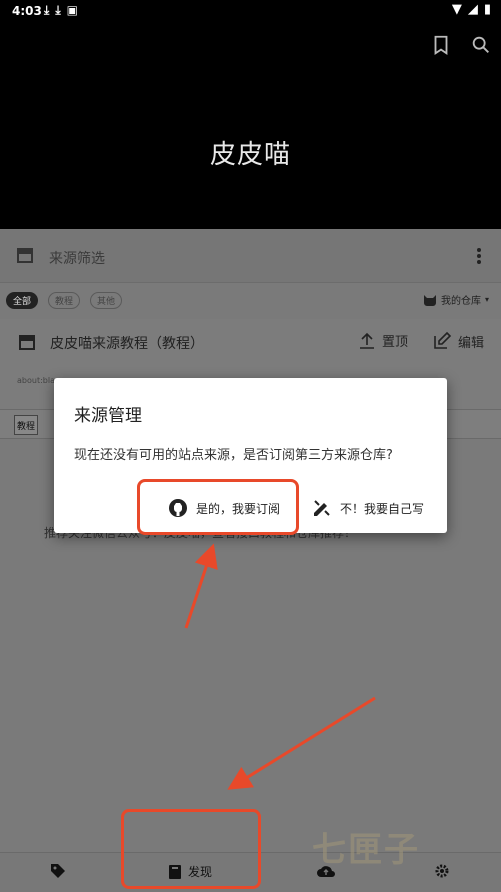 The image size is (501, 892). Describe the element at coordinates (301, 743) in the screenshot. I see `arrow-to-discover` at that location.